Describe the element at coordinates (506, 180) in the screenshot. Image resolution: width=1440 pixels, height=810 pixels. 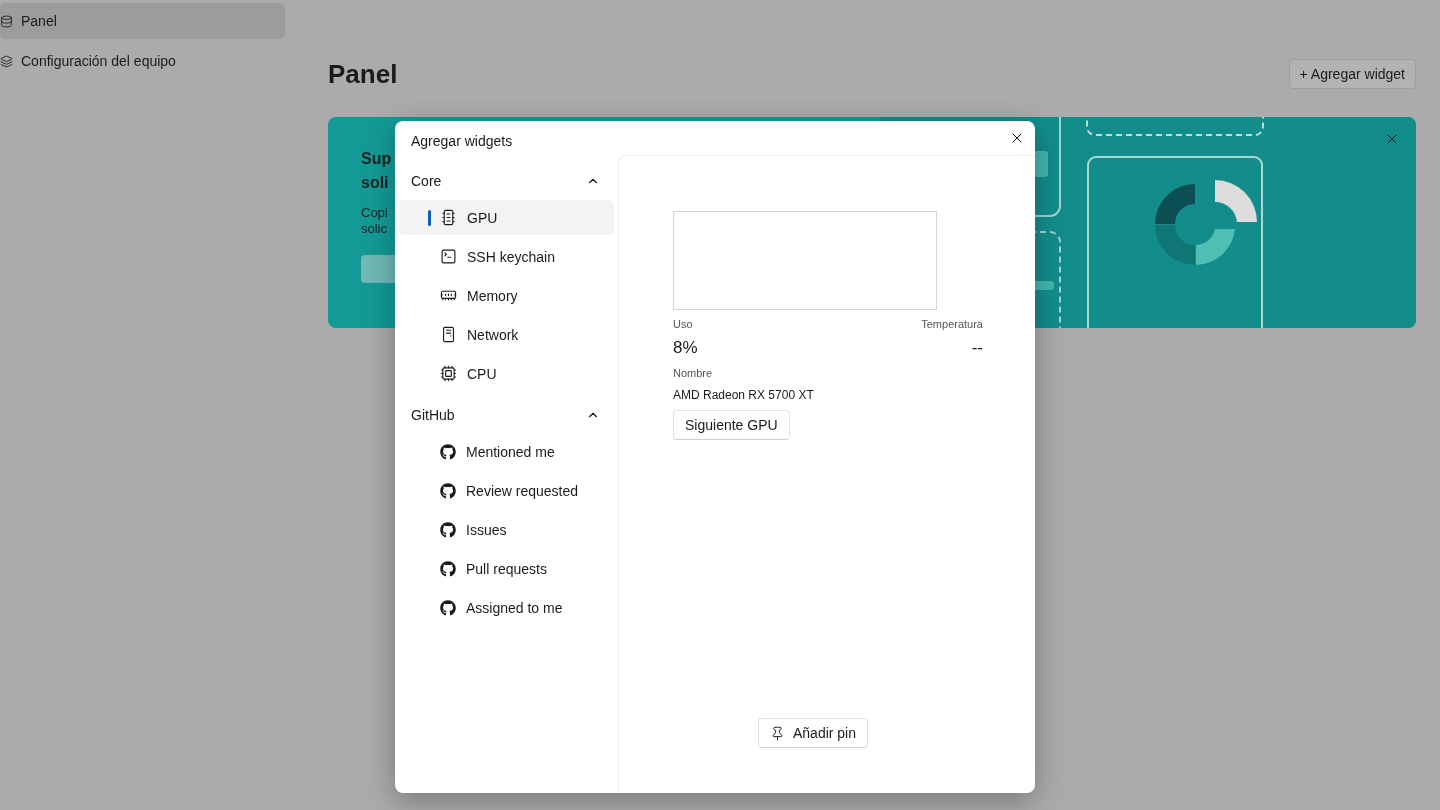
I see `nav-group-header: Core` at that location.